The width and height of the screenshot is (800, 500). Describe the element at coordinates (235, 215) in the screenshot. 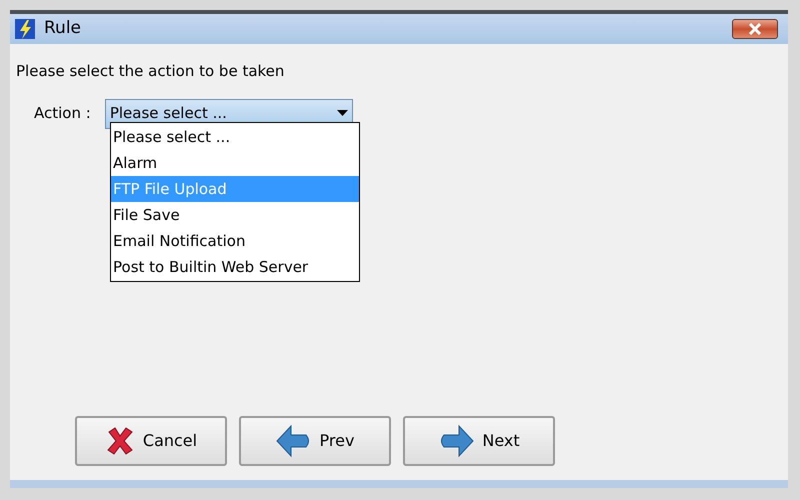

I see `dropdown-option: File Save` at that location.